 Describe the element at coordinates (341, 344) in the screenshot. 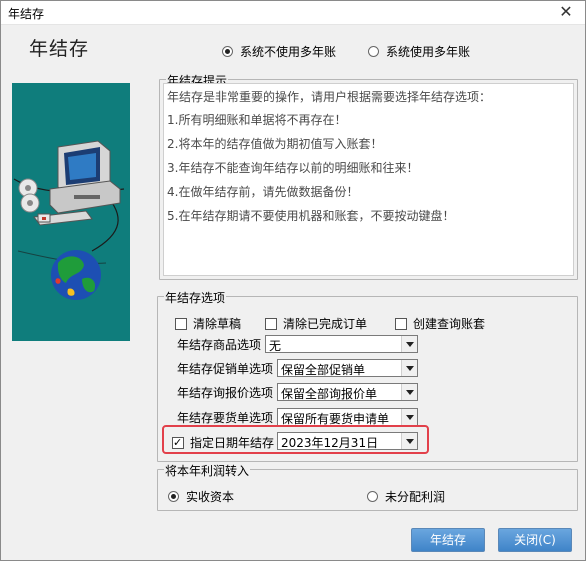

I see `goods-option-select: 无` at that location.